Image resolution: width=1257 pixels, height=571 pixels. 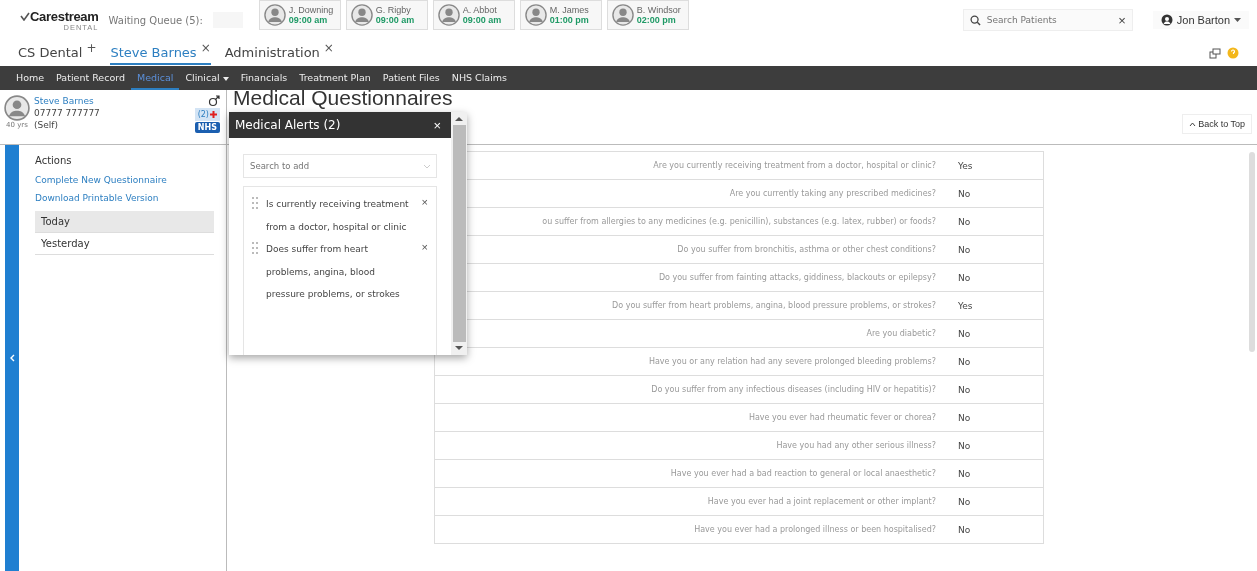 I want to click on patient-tab: CS Dental +, so click(x=57, y=53).